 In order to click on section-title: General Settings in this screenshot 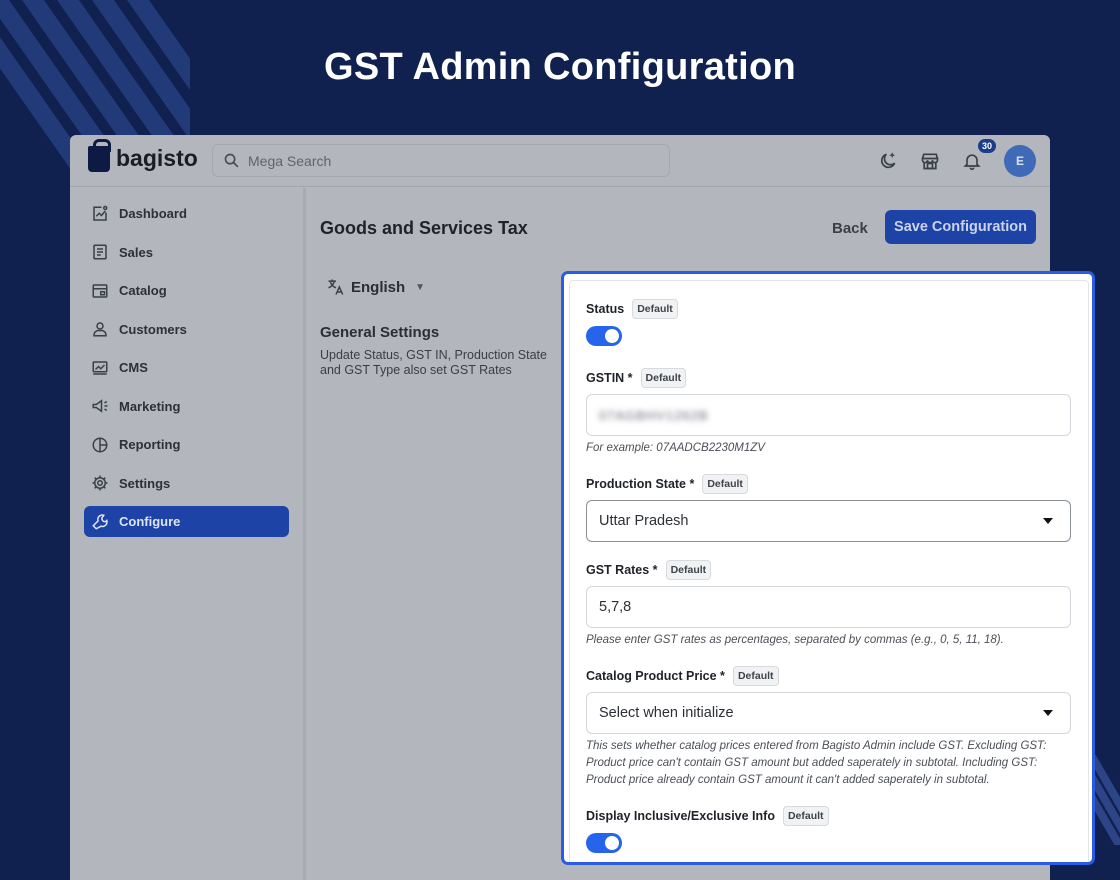, I will do `click(380, 332)`.